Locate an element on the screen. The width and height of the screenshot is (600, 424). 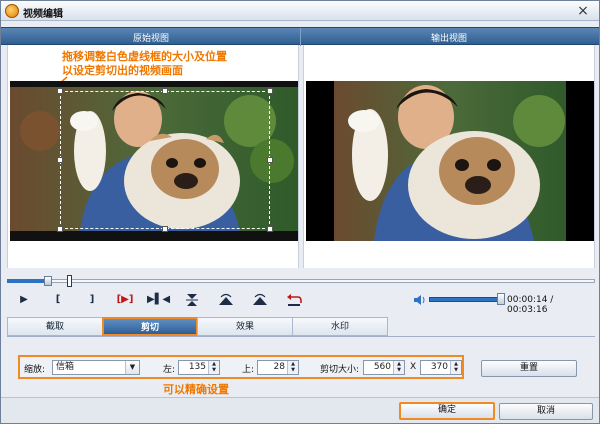
crop-height-stepper: 370 ▲ ▼ is located at coordinates (441, 367).